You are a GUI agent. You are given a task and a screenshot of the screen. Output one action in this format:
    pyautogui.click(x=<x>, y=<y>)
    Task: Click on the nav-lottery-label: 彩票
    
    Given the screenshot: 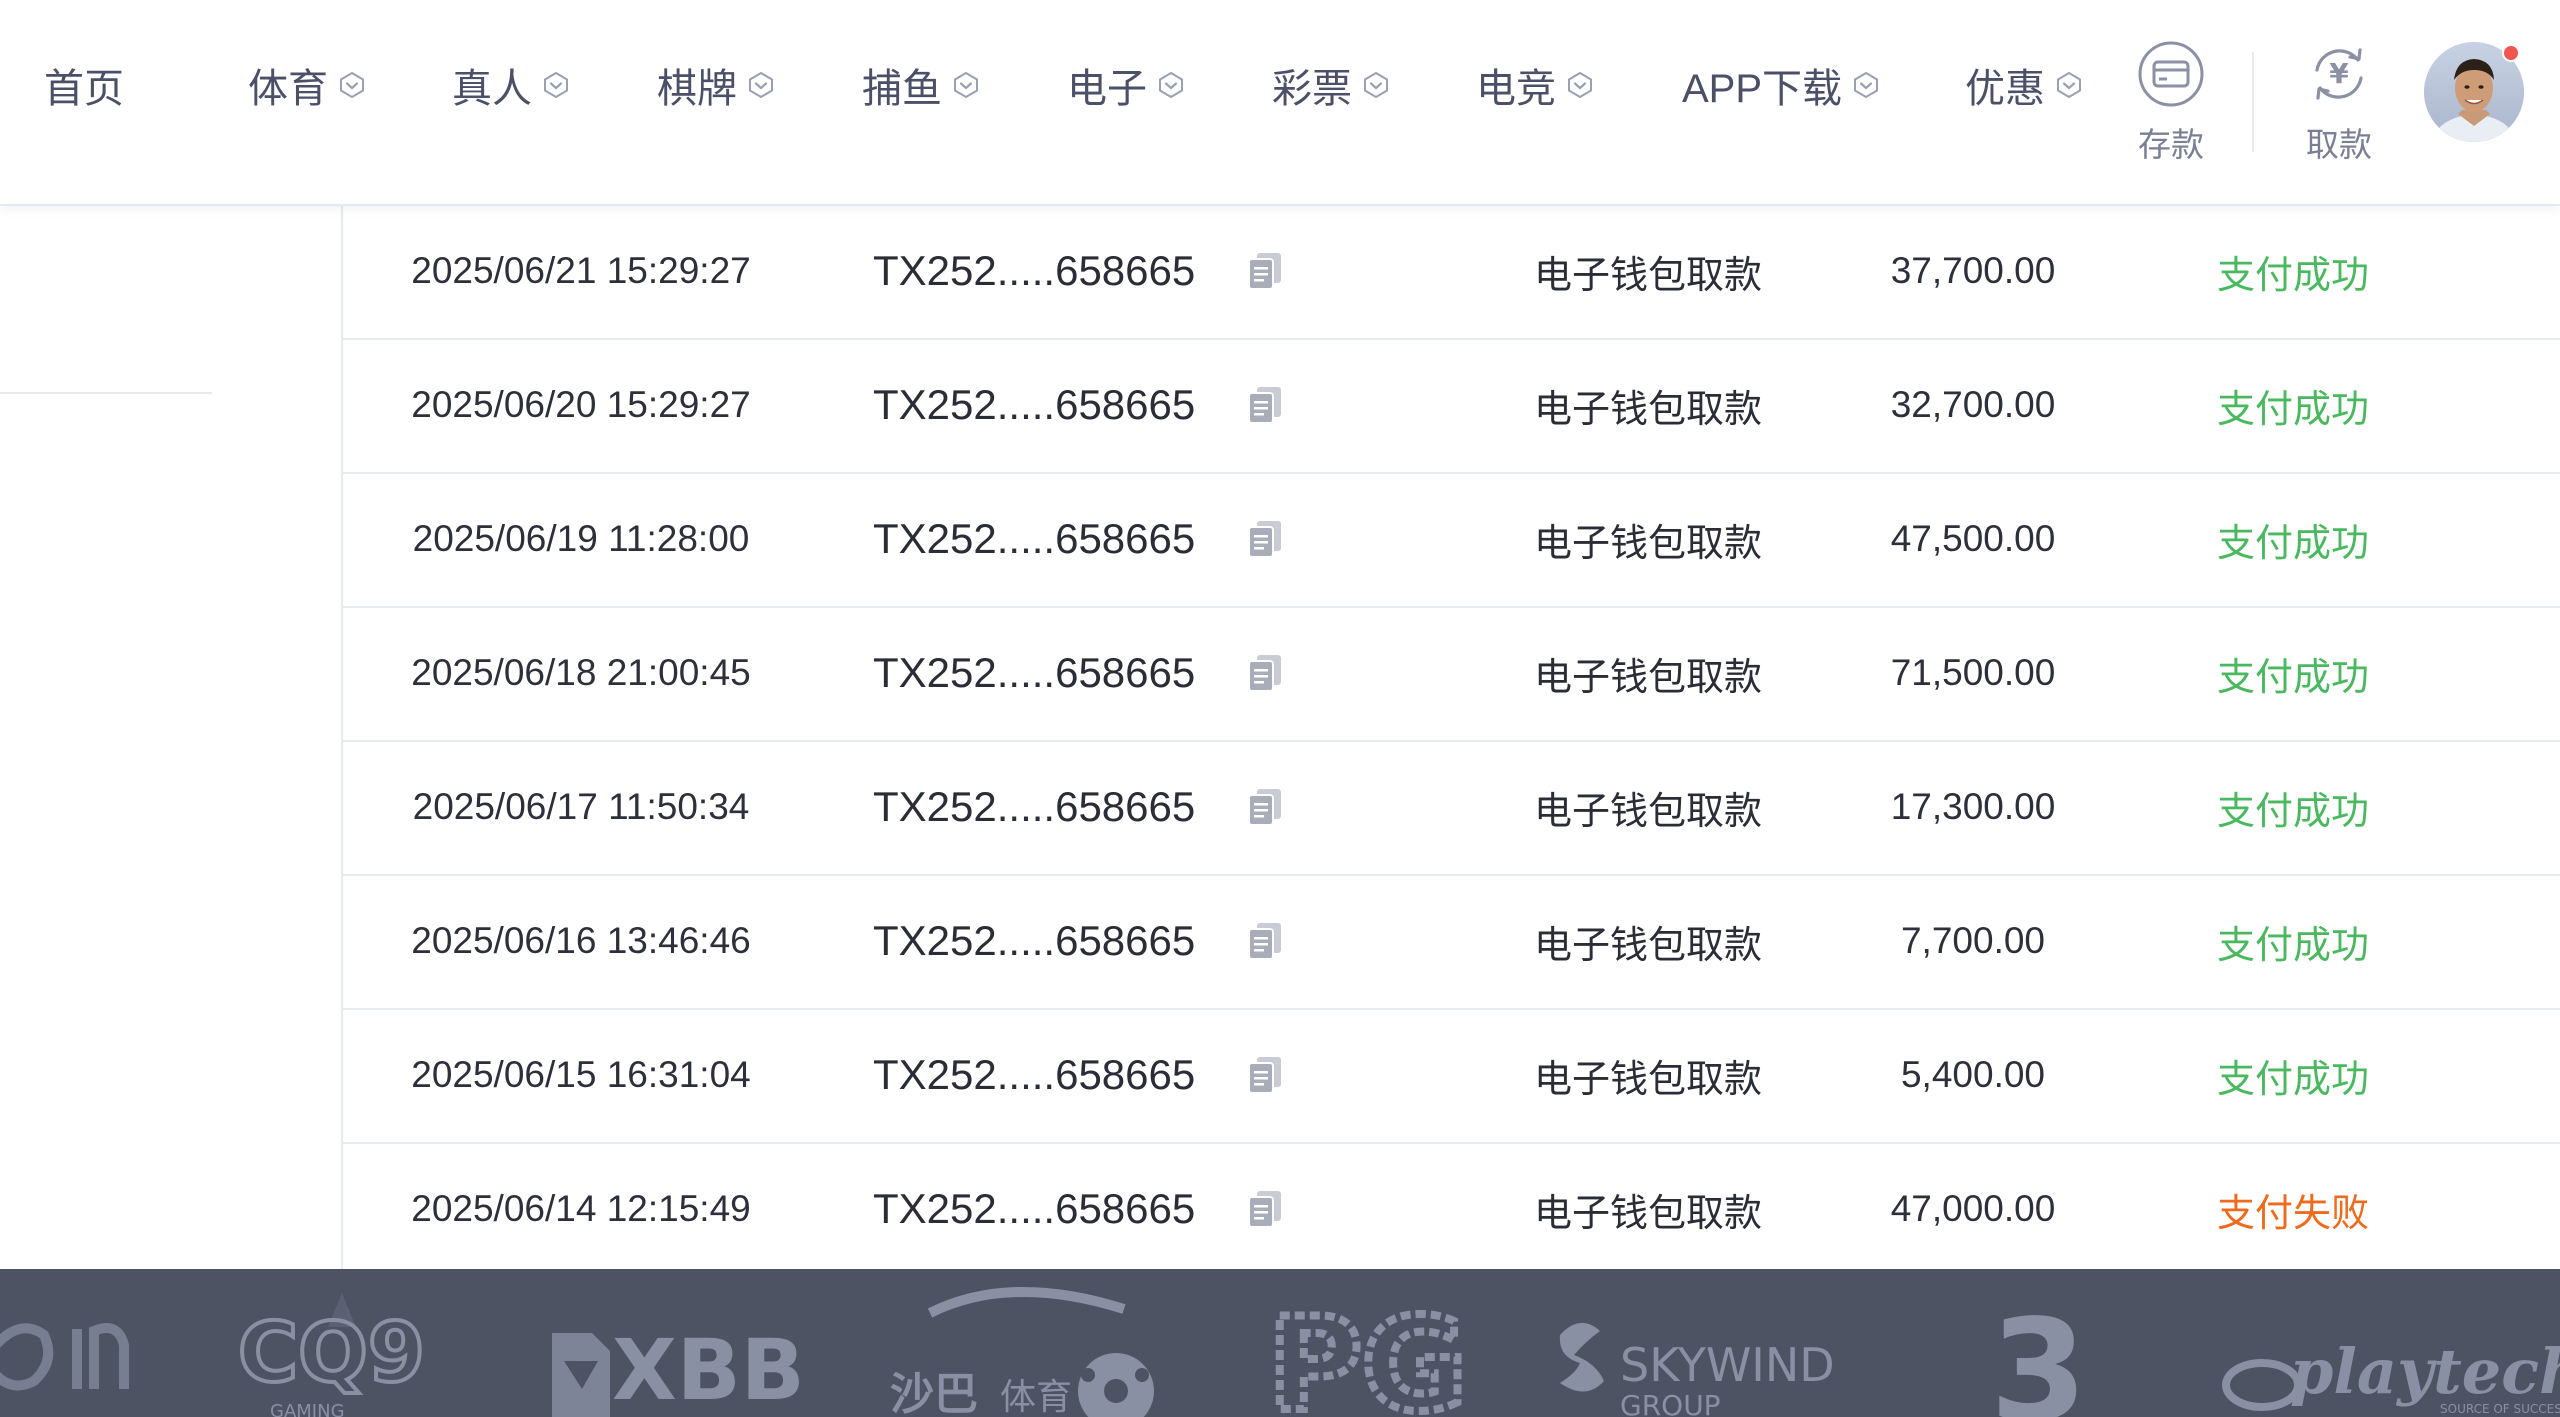 What is the action you would take?
    pyautogui.click(x=1312, y=89)
    